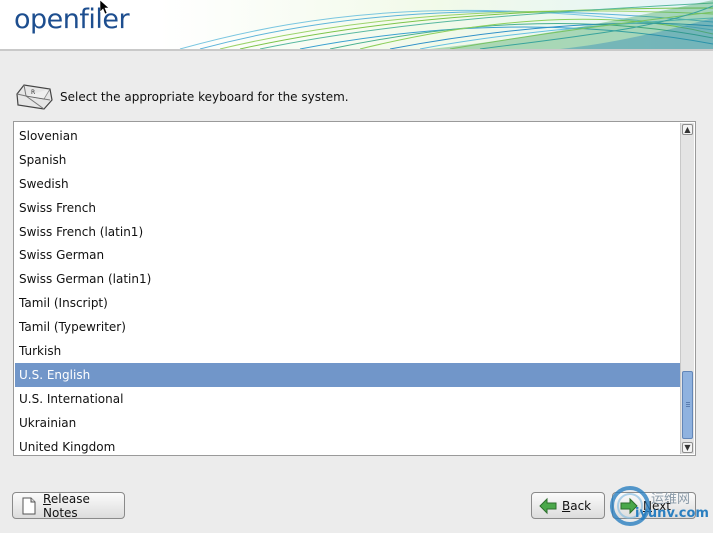 This screenshot has height=533, width=713. What do you see at coordinates (105, 7) in the screenshot?
I see `mouse-pointer-icon` at bounding box center [105, 7].